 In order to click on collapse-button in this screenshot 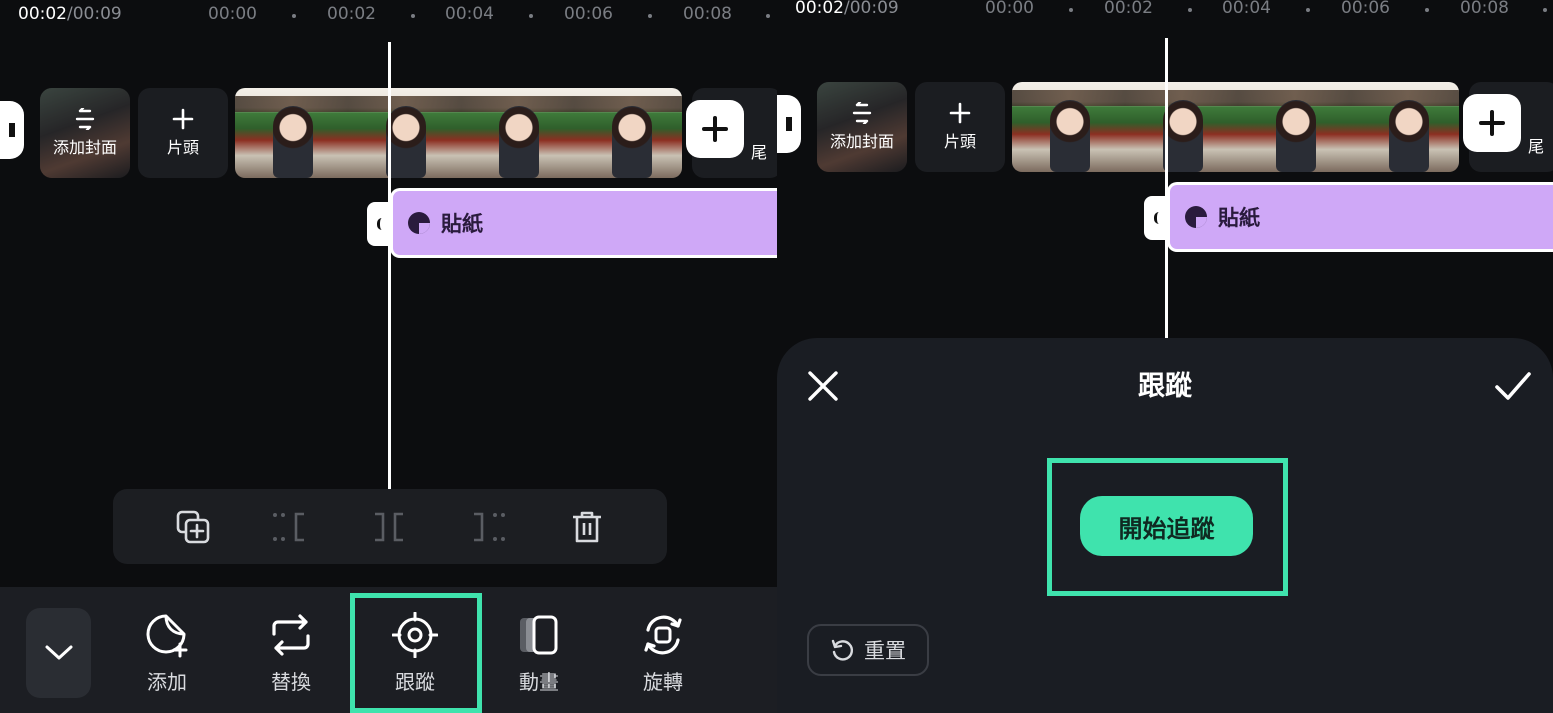, I will do `click(58, 653)`.